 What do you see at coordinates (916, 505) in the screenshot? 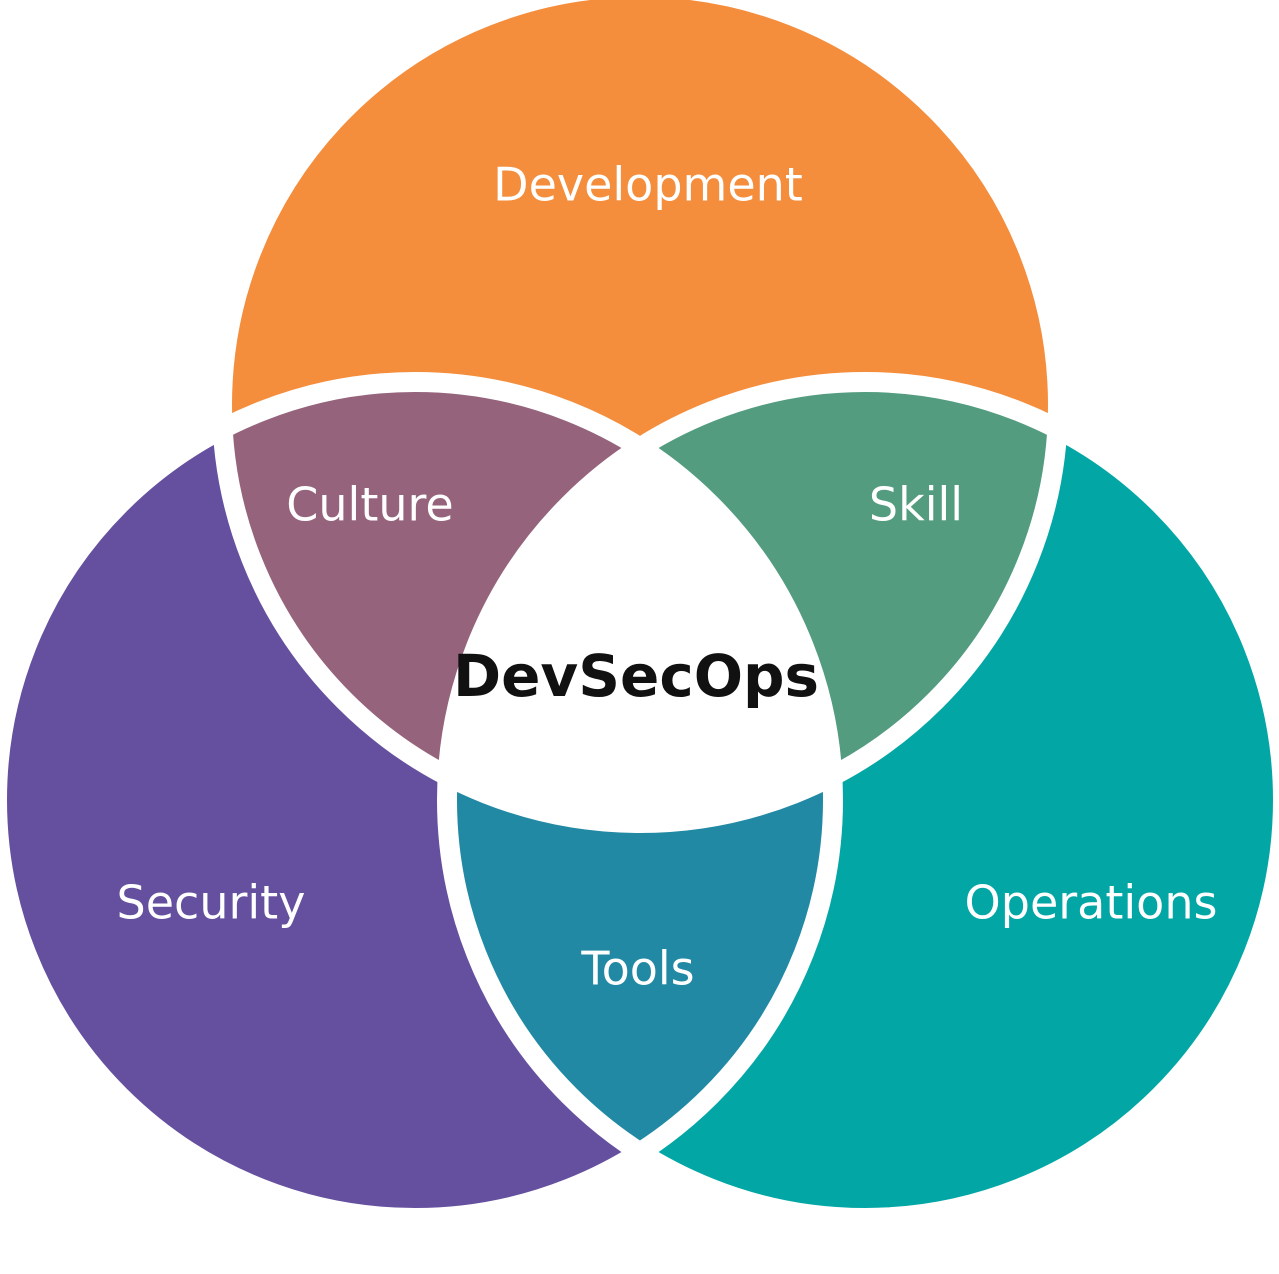
I see `skill-label: Skill` at bounding box center [916, 505].